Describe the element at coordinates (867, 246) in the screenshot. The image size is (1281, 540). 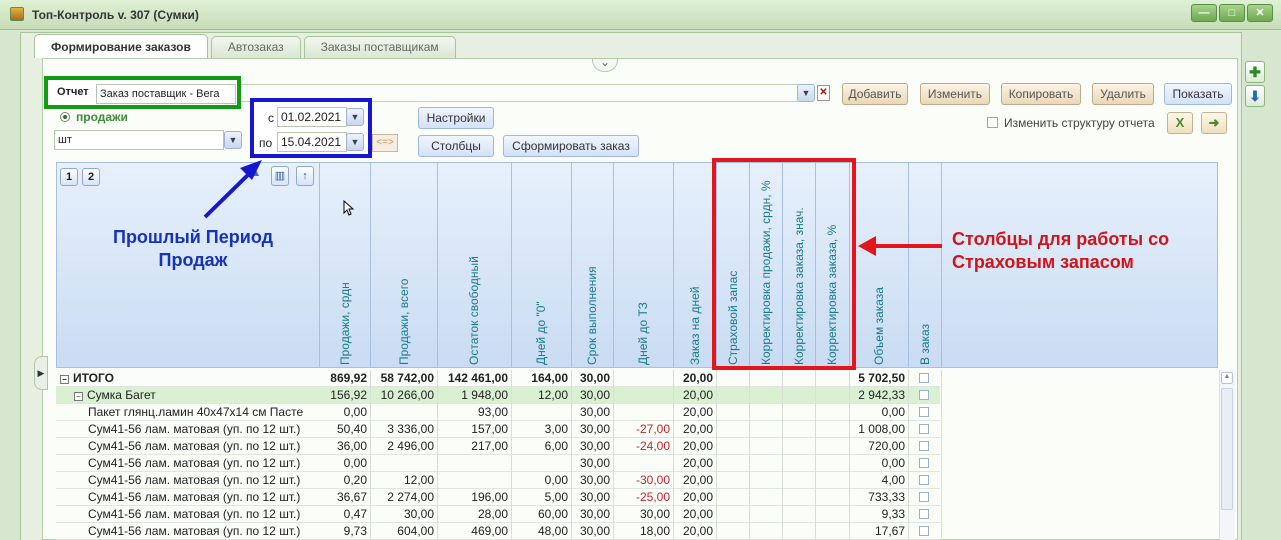
I see `red-arrow-head` at that location.